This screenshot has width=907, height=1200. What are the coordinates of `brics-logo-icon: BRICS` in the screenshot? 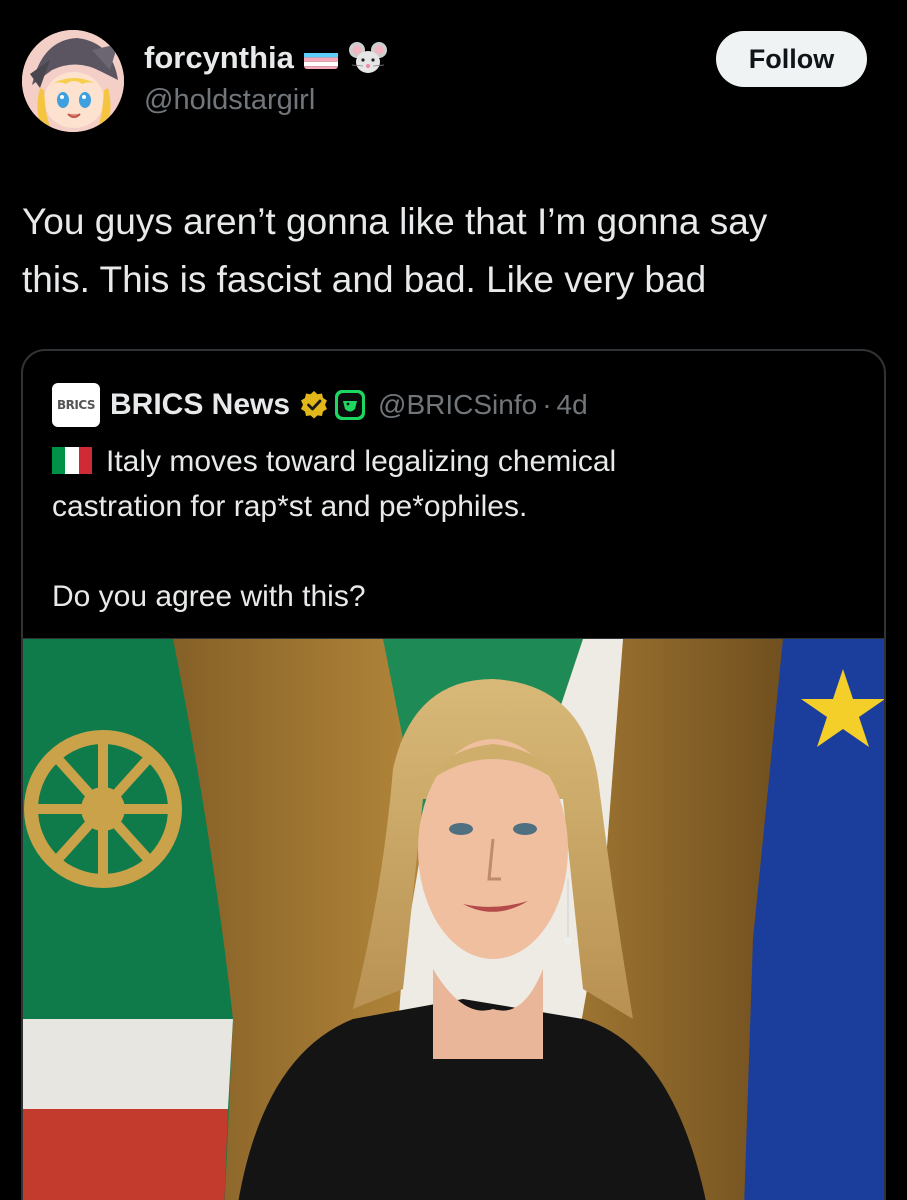 It's located at (76, 405).